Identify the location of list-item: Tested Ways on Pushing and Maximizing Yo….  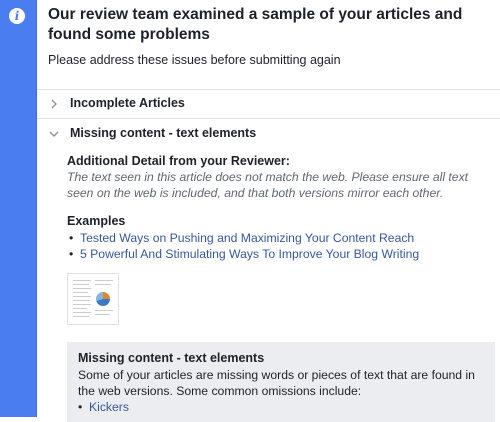
(243, 238).